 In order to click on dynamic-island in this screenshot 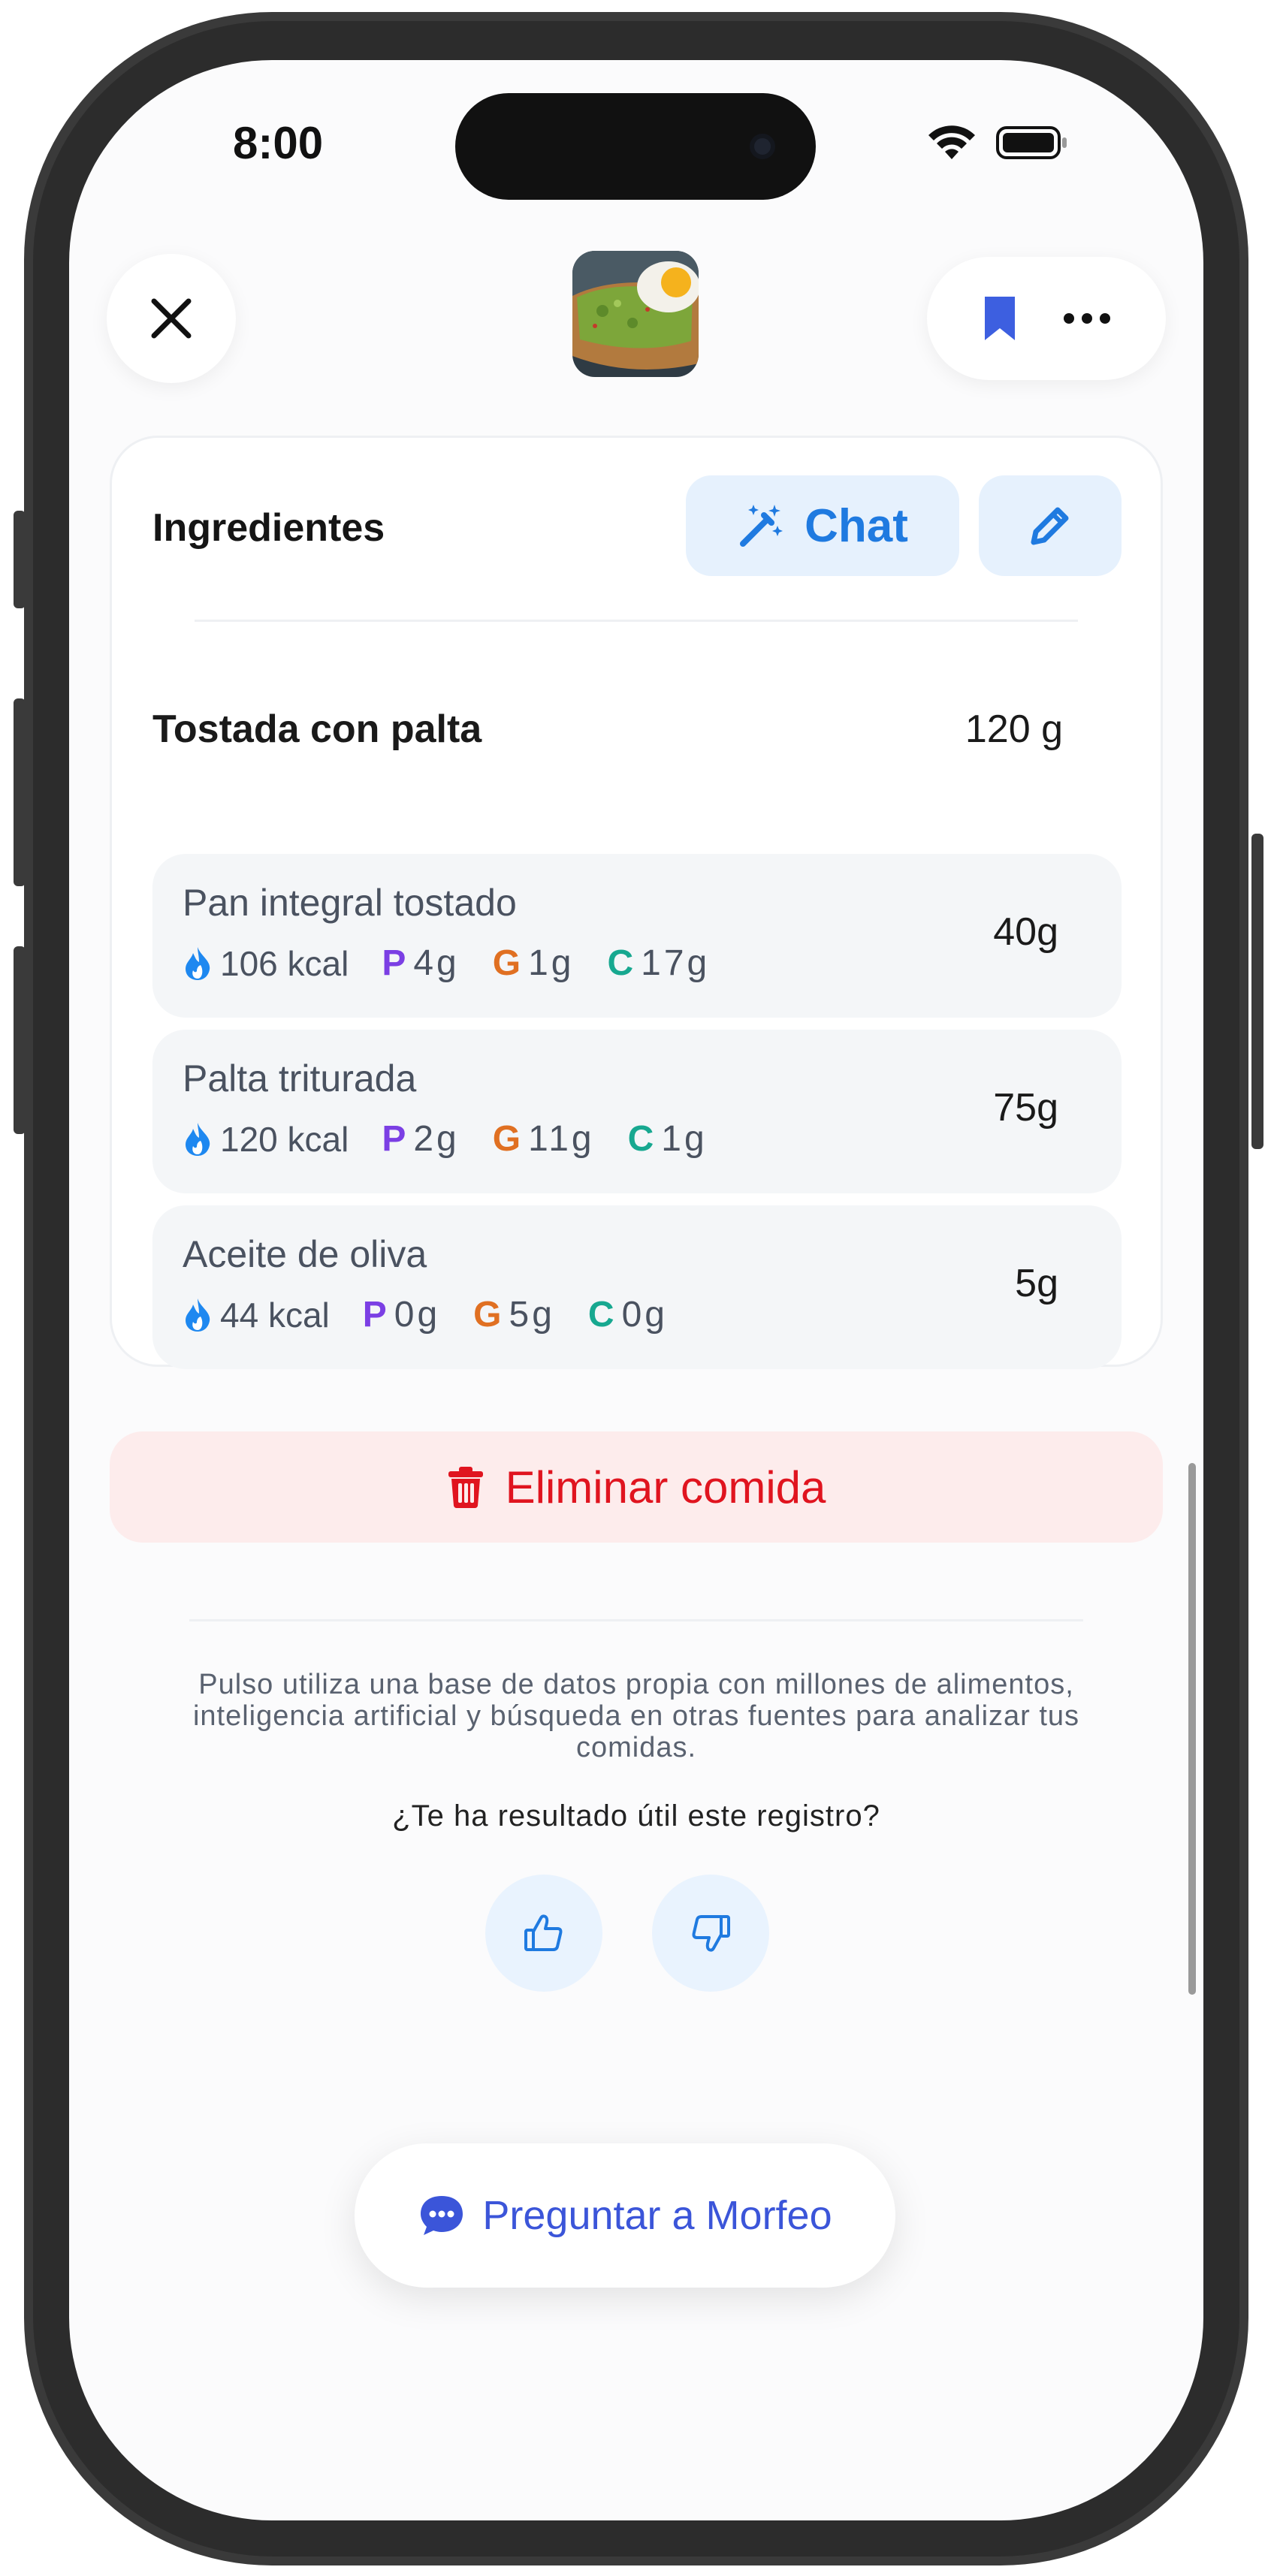, I will do `click(635, 146)`.